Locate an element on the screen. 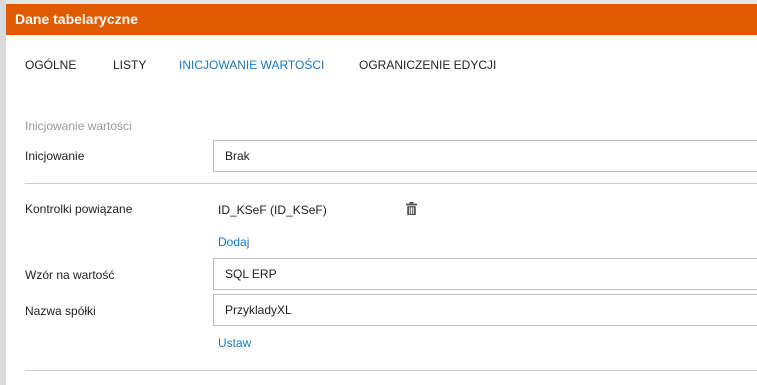  initialization-select: Brak is located at coordinates (485, 156).